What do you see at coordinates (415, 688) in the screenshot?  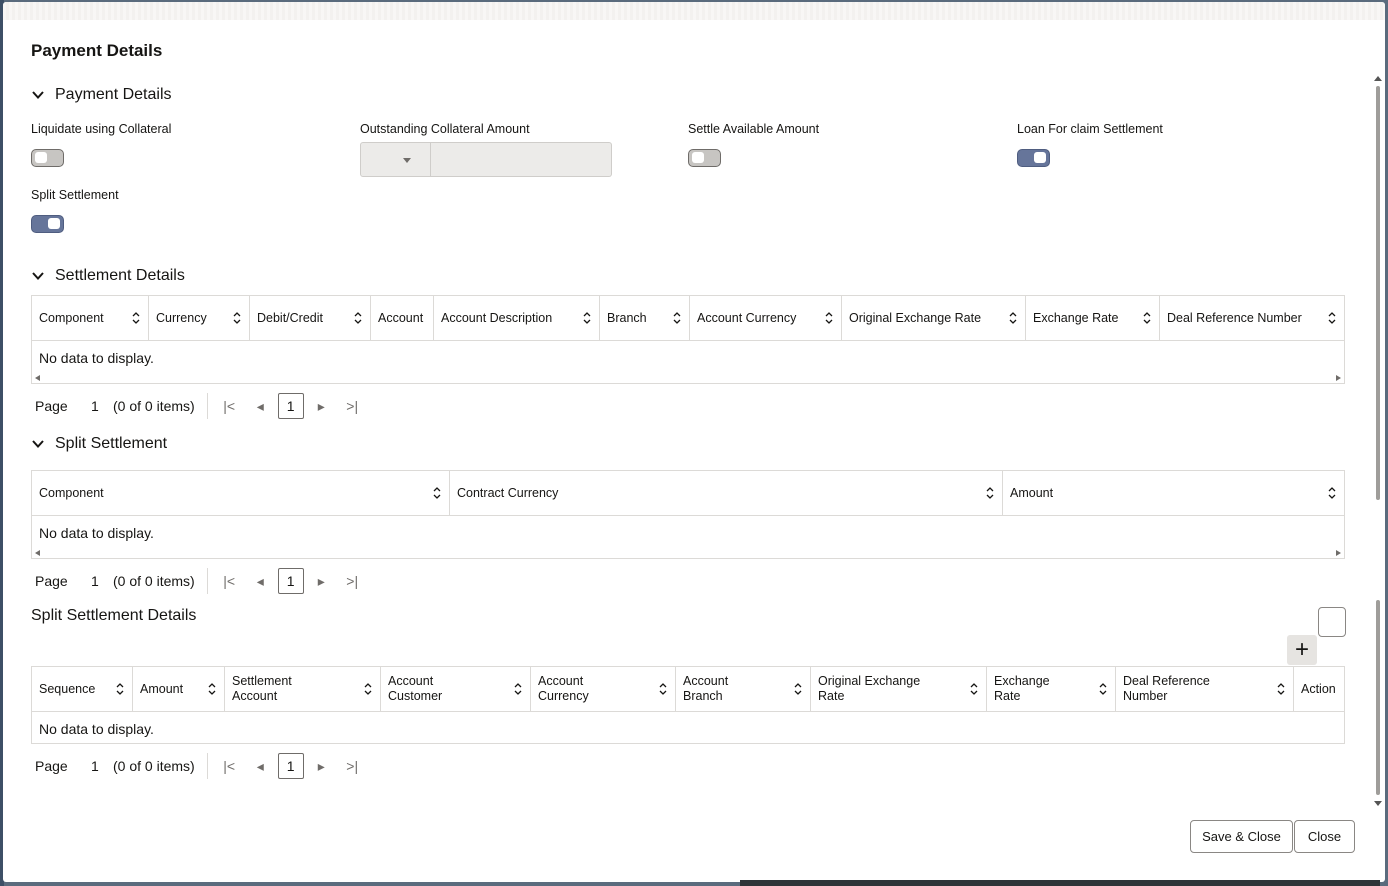 I see `column-label: Account Customer` at bounding box center [415, 688].